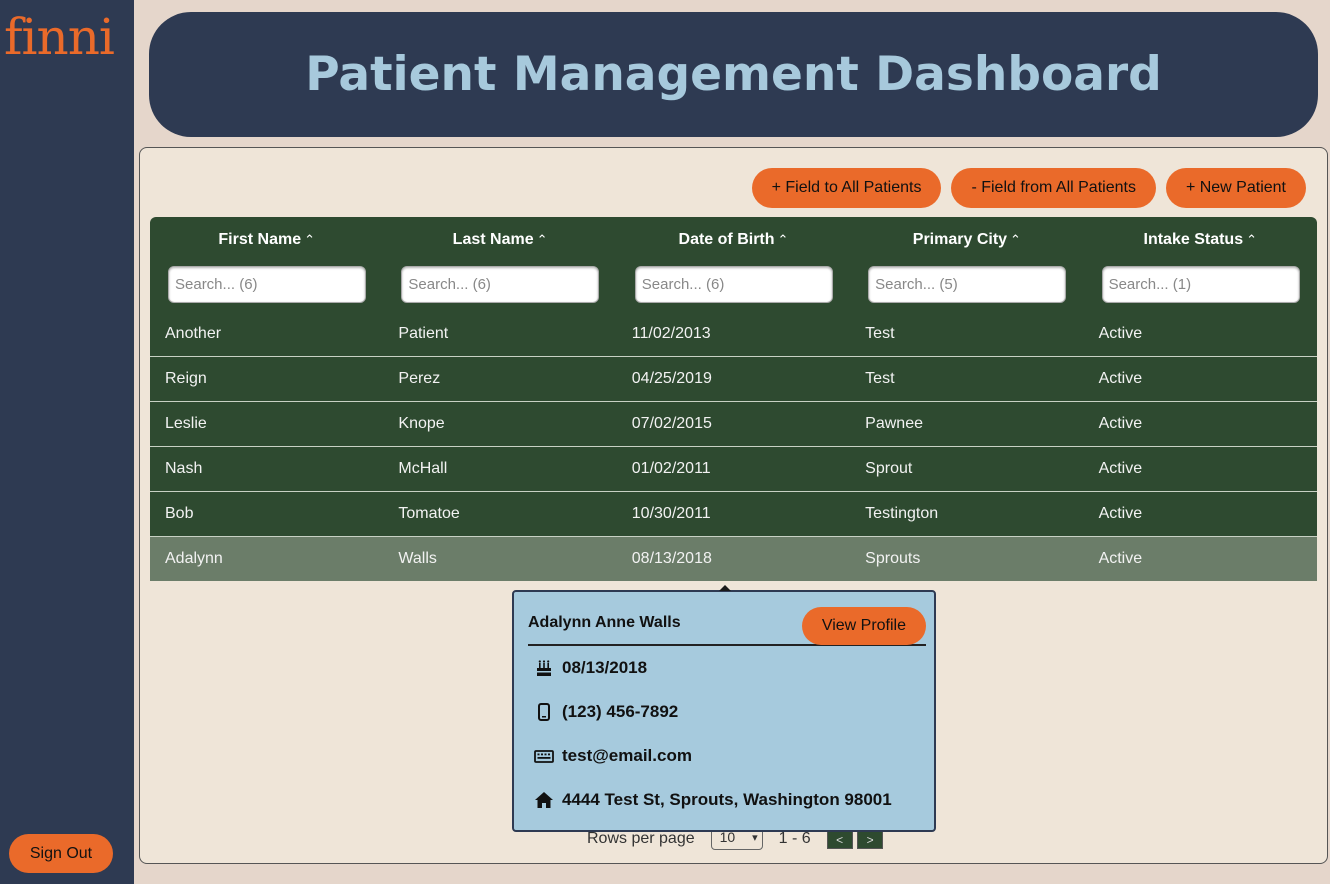 The width and height of the screenshot is (1330, 884). Describe the element at coordinates (733, 284) in the screenshot. I see `search-input-date-of-birth` at that location.